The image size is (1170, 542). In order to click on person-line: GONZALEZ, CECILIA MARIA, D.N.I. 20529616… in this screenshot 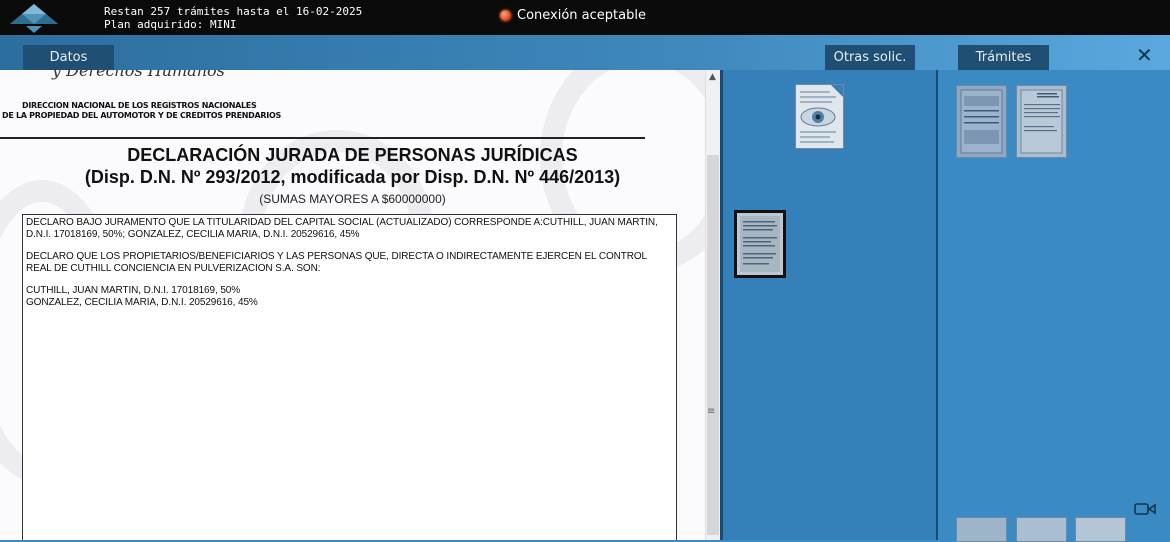, I will do `click(142, 302)`.